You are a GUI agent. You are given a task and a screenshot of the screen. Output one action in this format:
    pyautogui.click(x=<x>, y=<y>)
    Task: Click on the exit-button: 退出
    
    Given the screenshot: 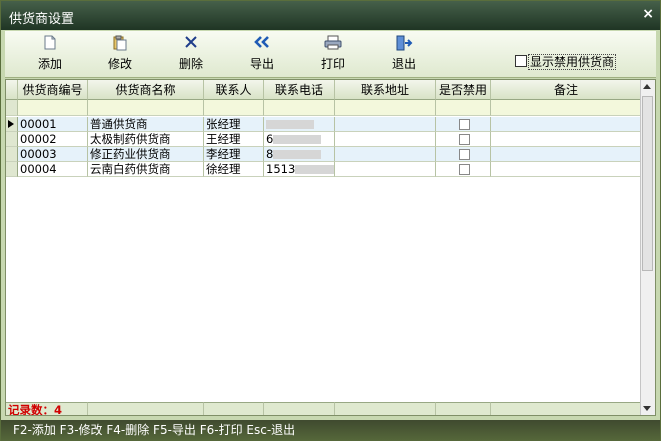 What is the action you would take?
    pyautogui.click(x=404, y=54)
    